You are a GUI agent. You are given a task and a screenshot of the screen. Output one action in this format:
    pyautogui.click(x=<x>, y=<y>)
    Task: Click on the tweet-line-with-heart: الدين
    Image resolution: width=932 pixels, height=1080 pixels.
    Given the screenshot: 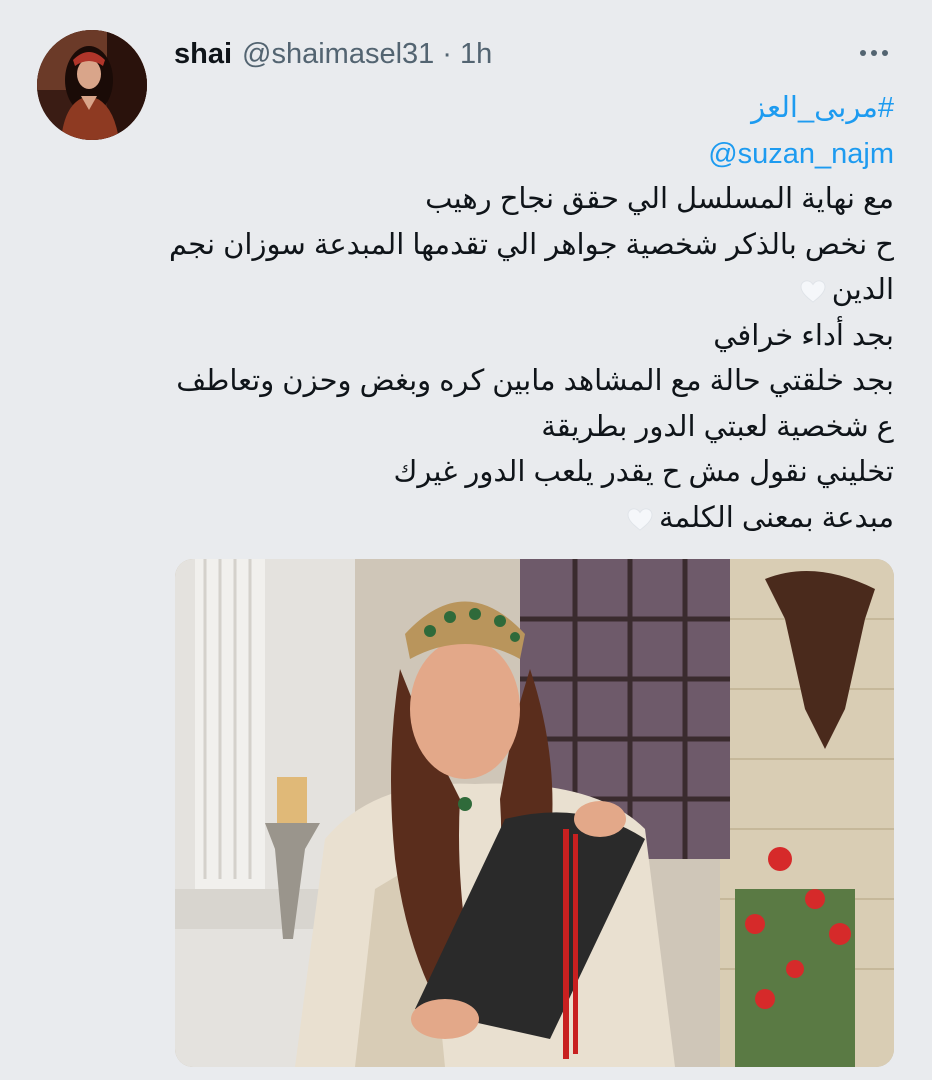 What is the action you would take?
    pyautogui.click(x=534, y=291)
    